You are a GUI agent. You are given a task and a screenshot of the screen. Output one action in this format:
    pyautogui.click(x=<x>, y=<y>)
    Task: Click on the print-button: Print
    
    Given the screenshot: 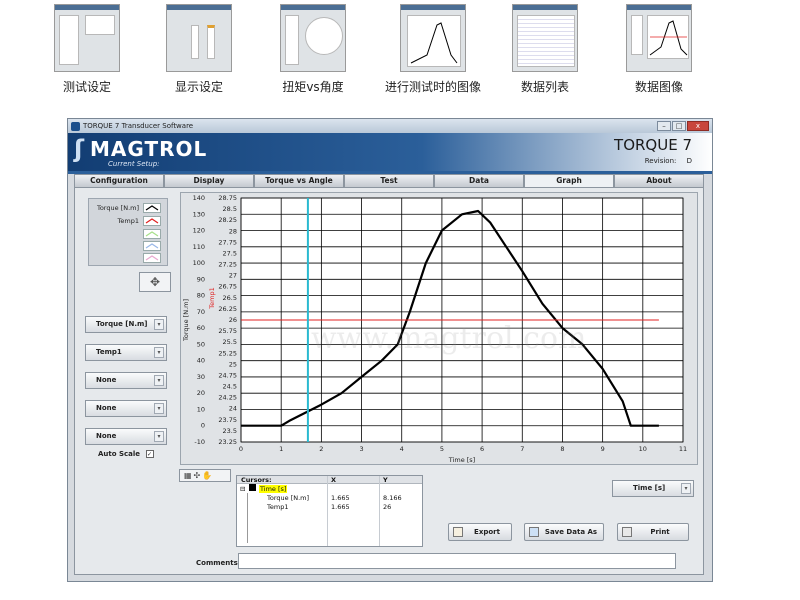 What is the action you would take?
    pyautogui.click(x=653, y=532)
    